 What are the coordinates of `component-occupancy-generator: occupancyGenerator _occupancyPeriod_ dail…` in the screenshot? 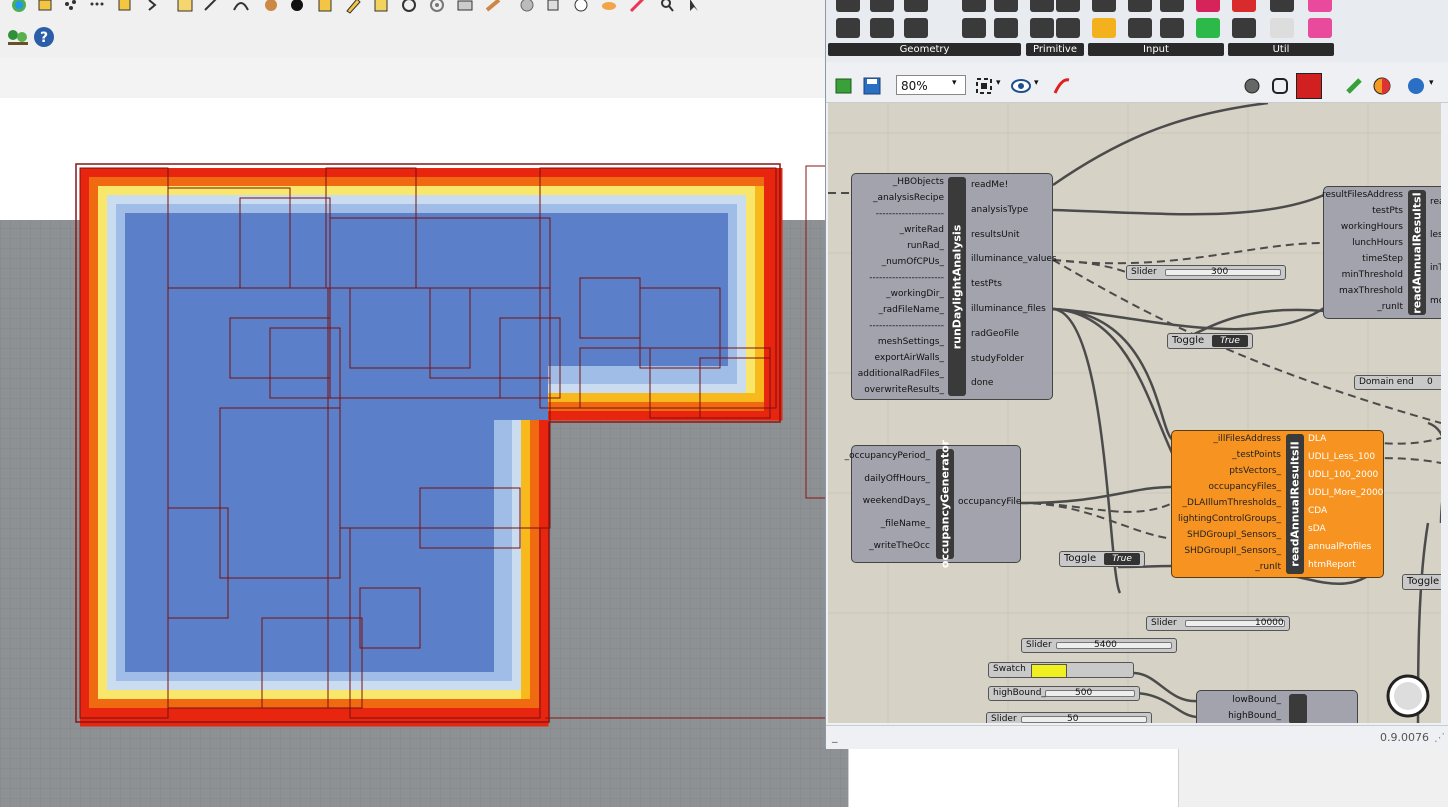 It's located at (933, 504).